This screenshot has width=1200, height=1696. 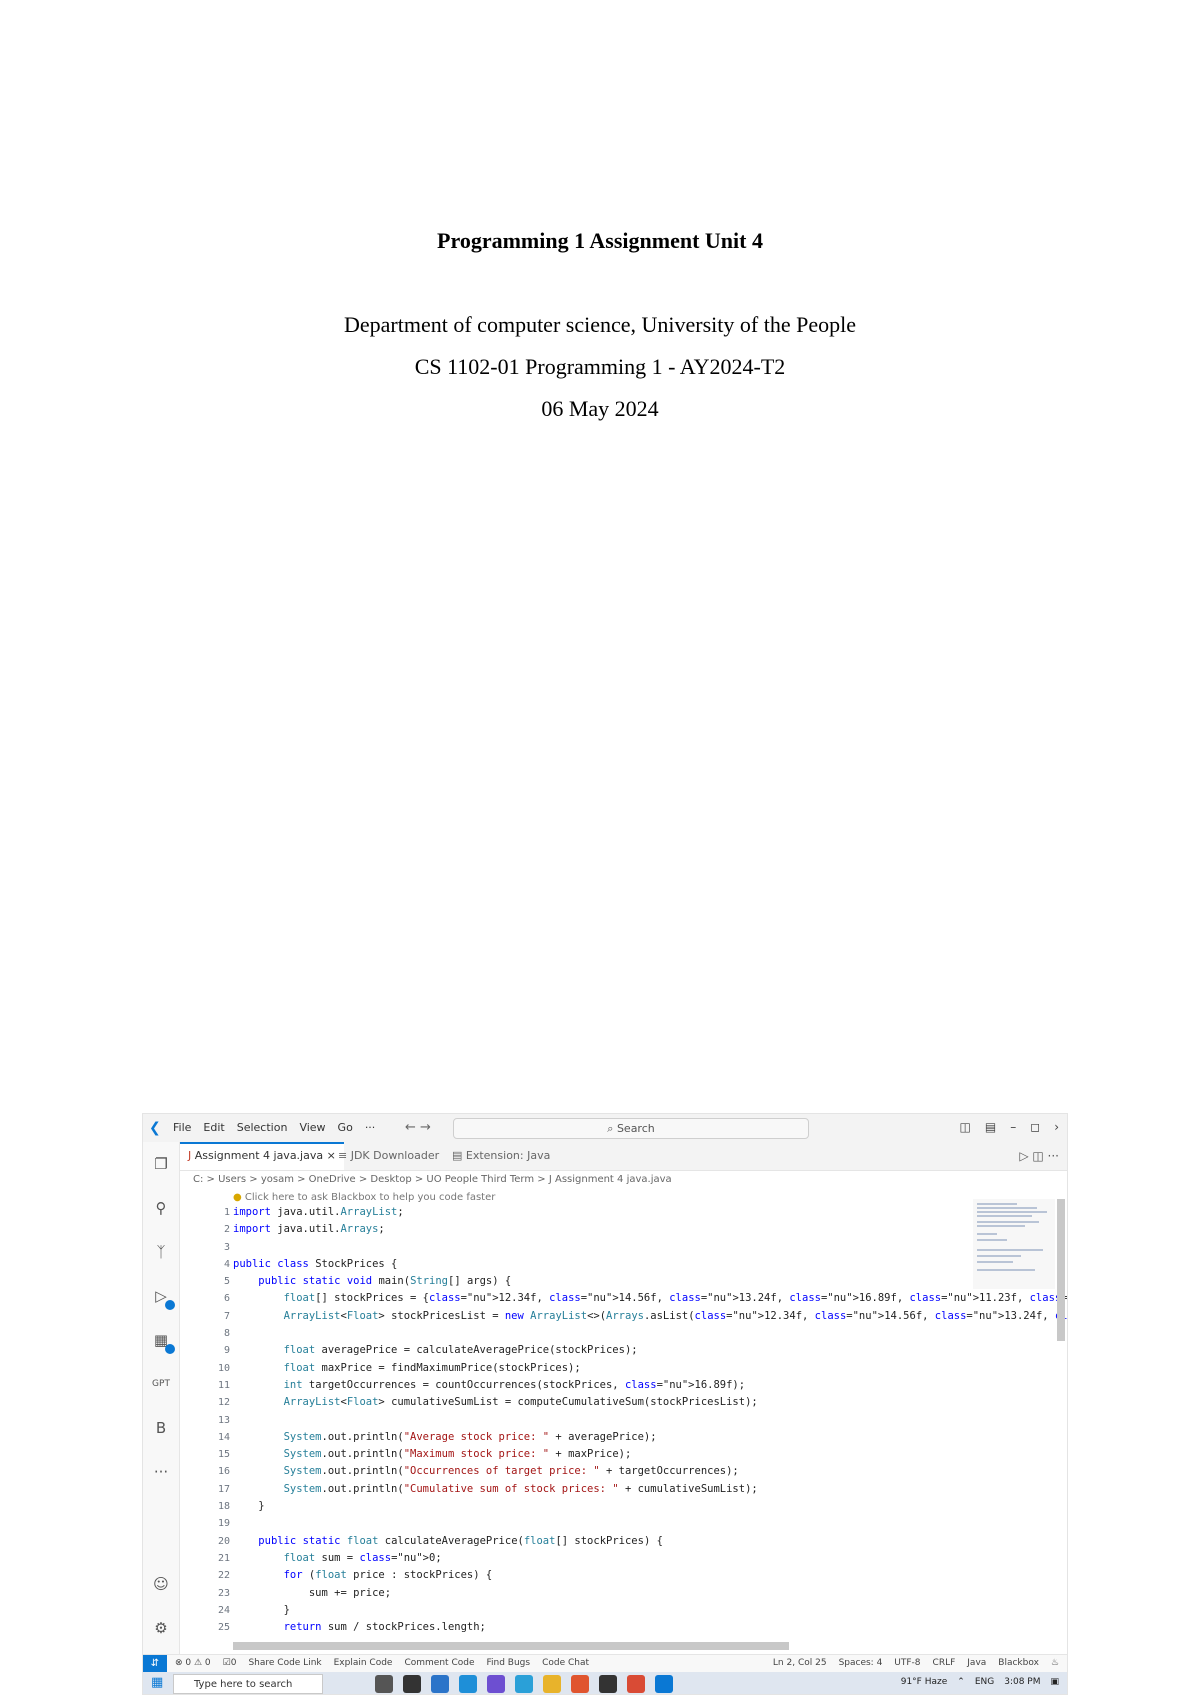 I want to click on run-icon: ▷, so click(x=1023, y=1156).